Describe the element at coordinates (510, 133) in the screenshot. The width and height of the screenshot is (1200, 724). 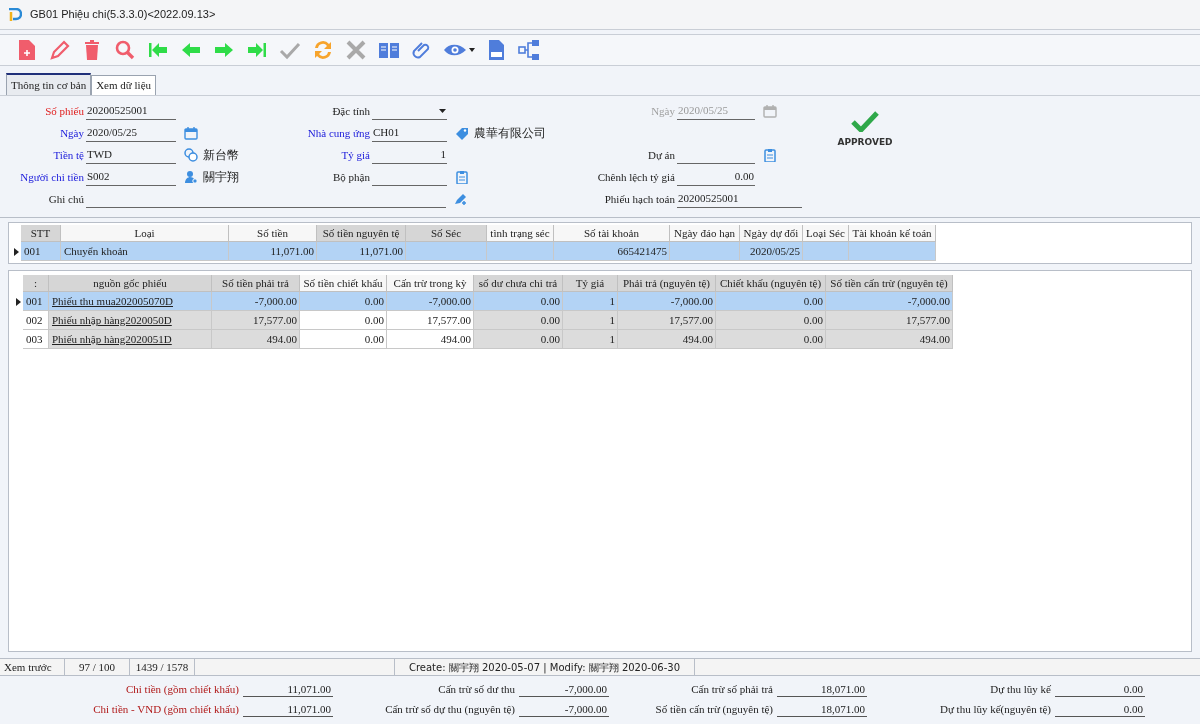
I see `lookup-name: 農華有限公司` at that location.